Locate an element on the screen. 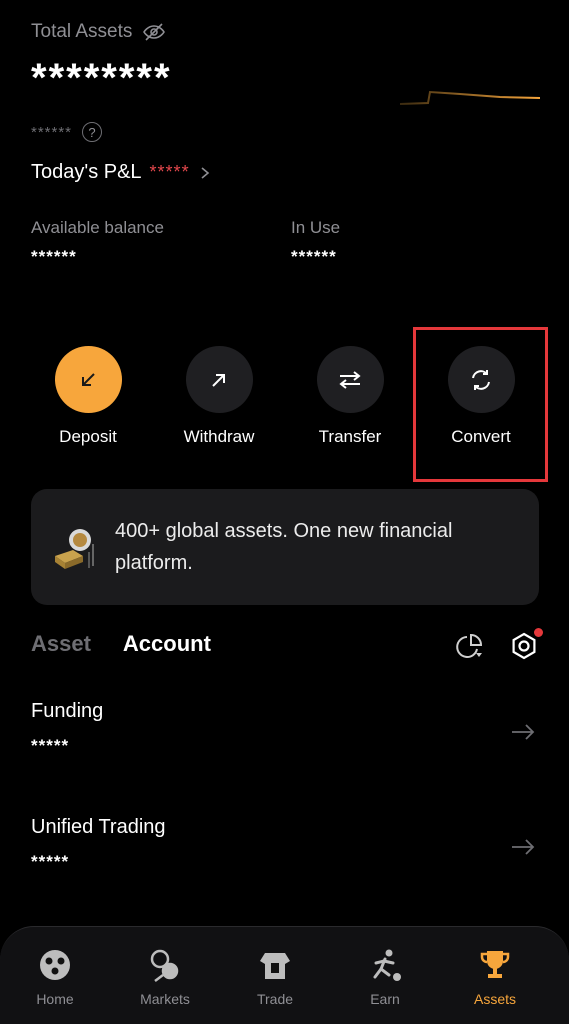 This screenshot has width=569, height=1024. nav-markets: Markets is located at coordinates (165, 977).